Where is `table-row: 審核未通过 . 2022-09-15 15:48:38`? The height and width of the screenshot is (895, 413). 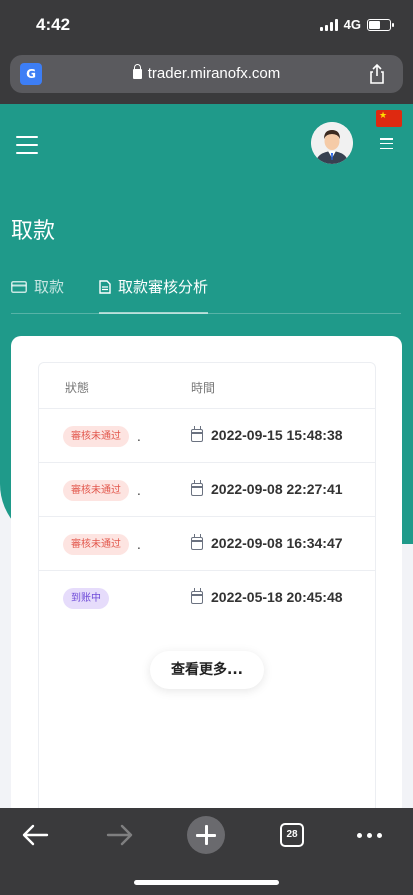
table-row: 審核未通过 . 2022-09-15 15:48:38 is located at coordinates (207, 436).